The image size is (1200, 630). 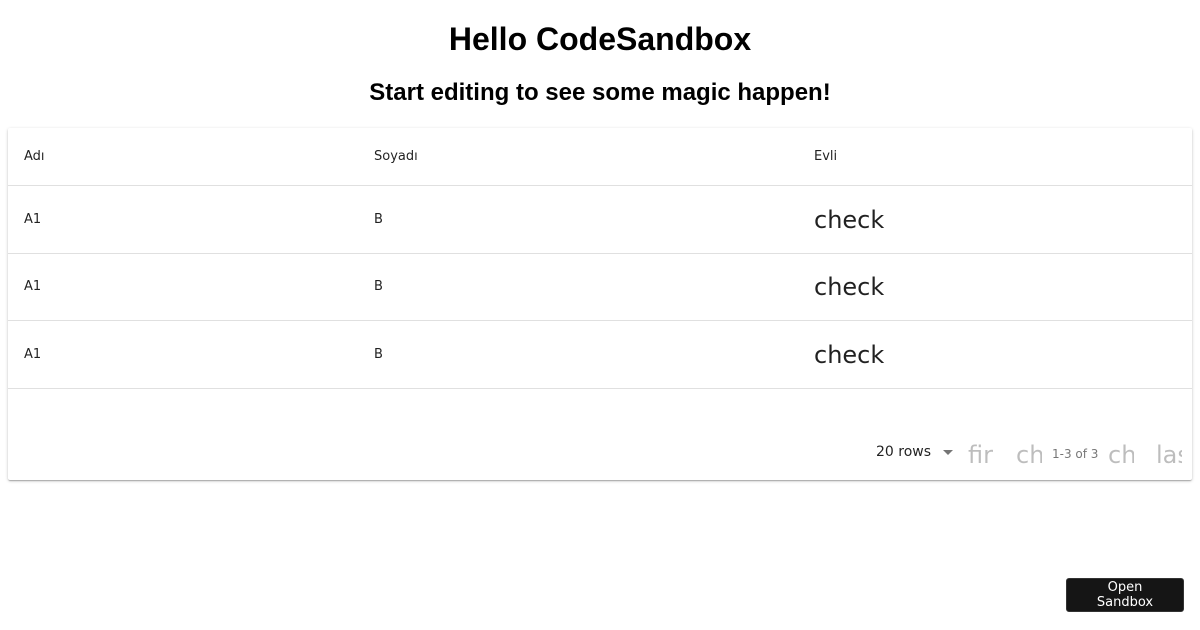 What do you see at coordinates (600, 39) in the screenshot?
I see `page-title: Hello CodeSandbox` at bounding box center [600, 39].